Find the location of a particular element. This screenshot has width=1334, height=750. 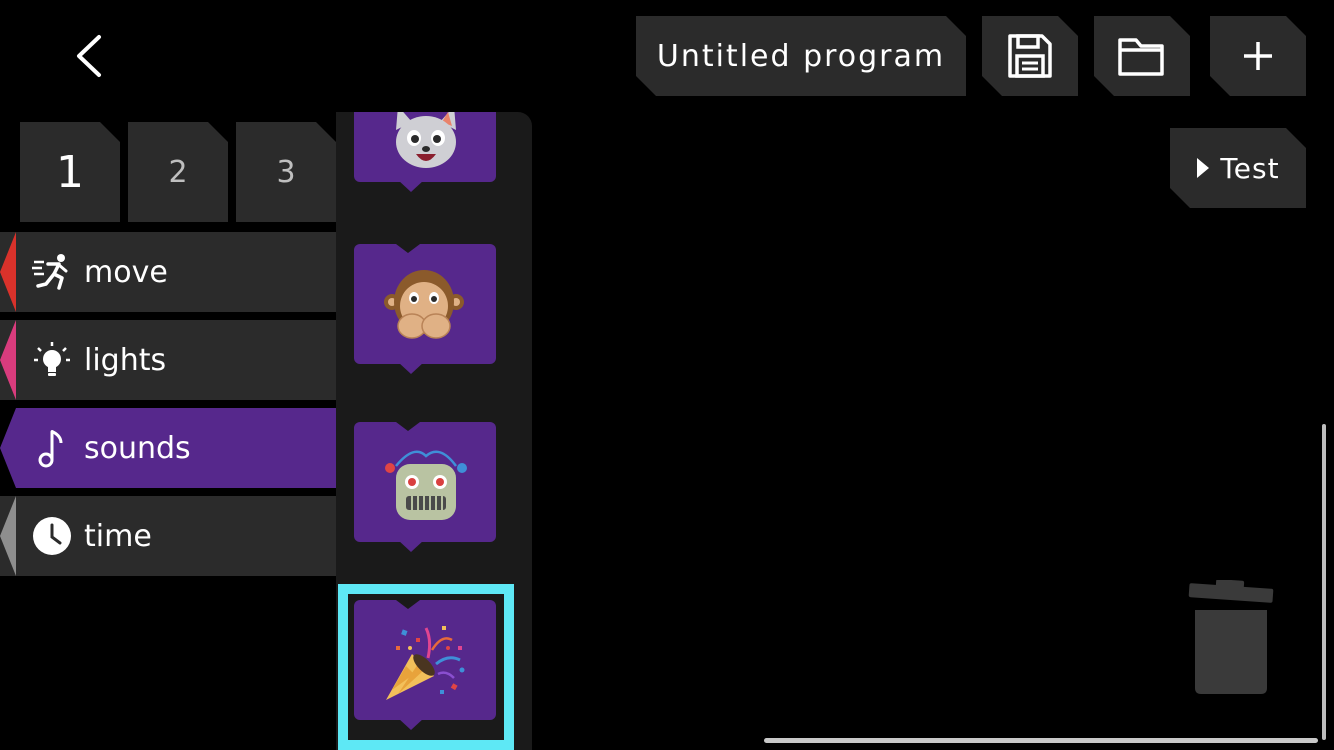

party-popper-icon is located at coordinates (425, 663).